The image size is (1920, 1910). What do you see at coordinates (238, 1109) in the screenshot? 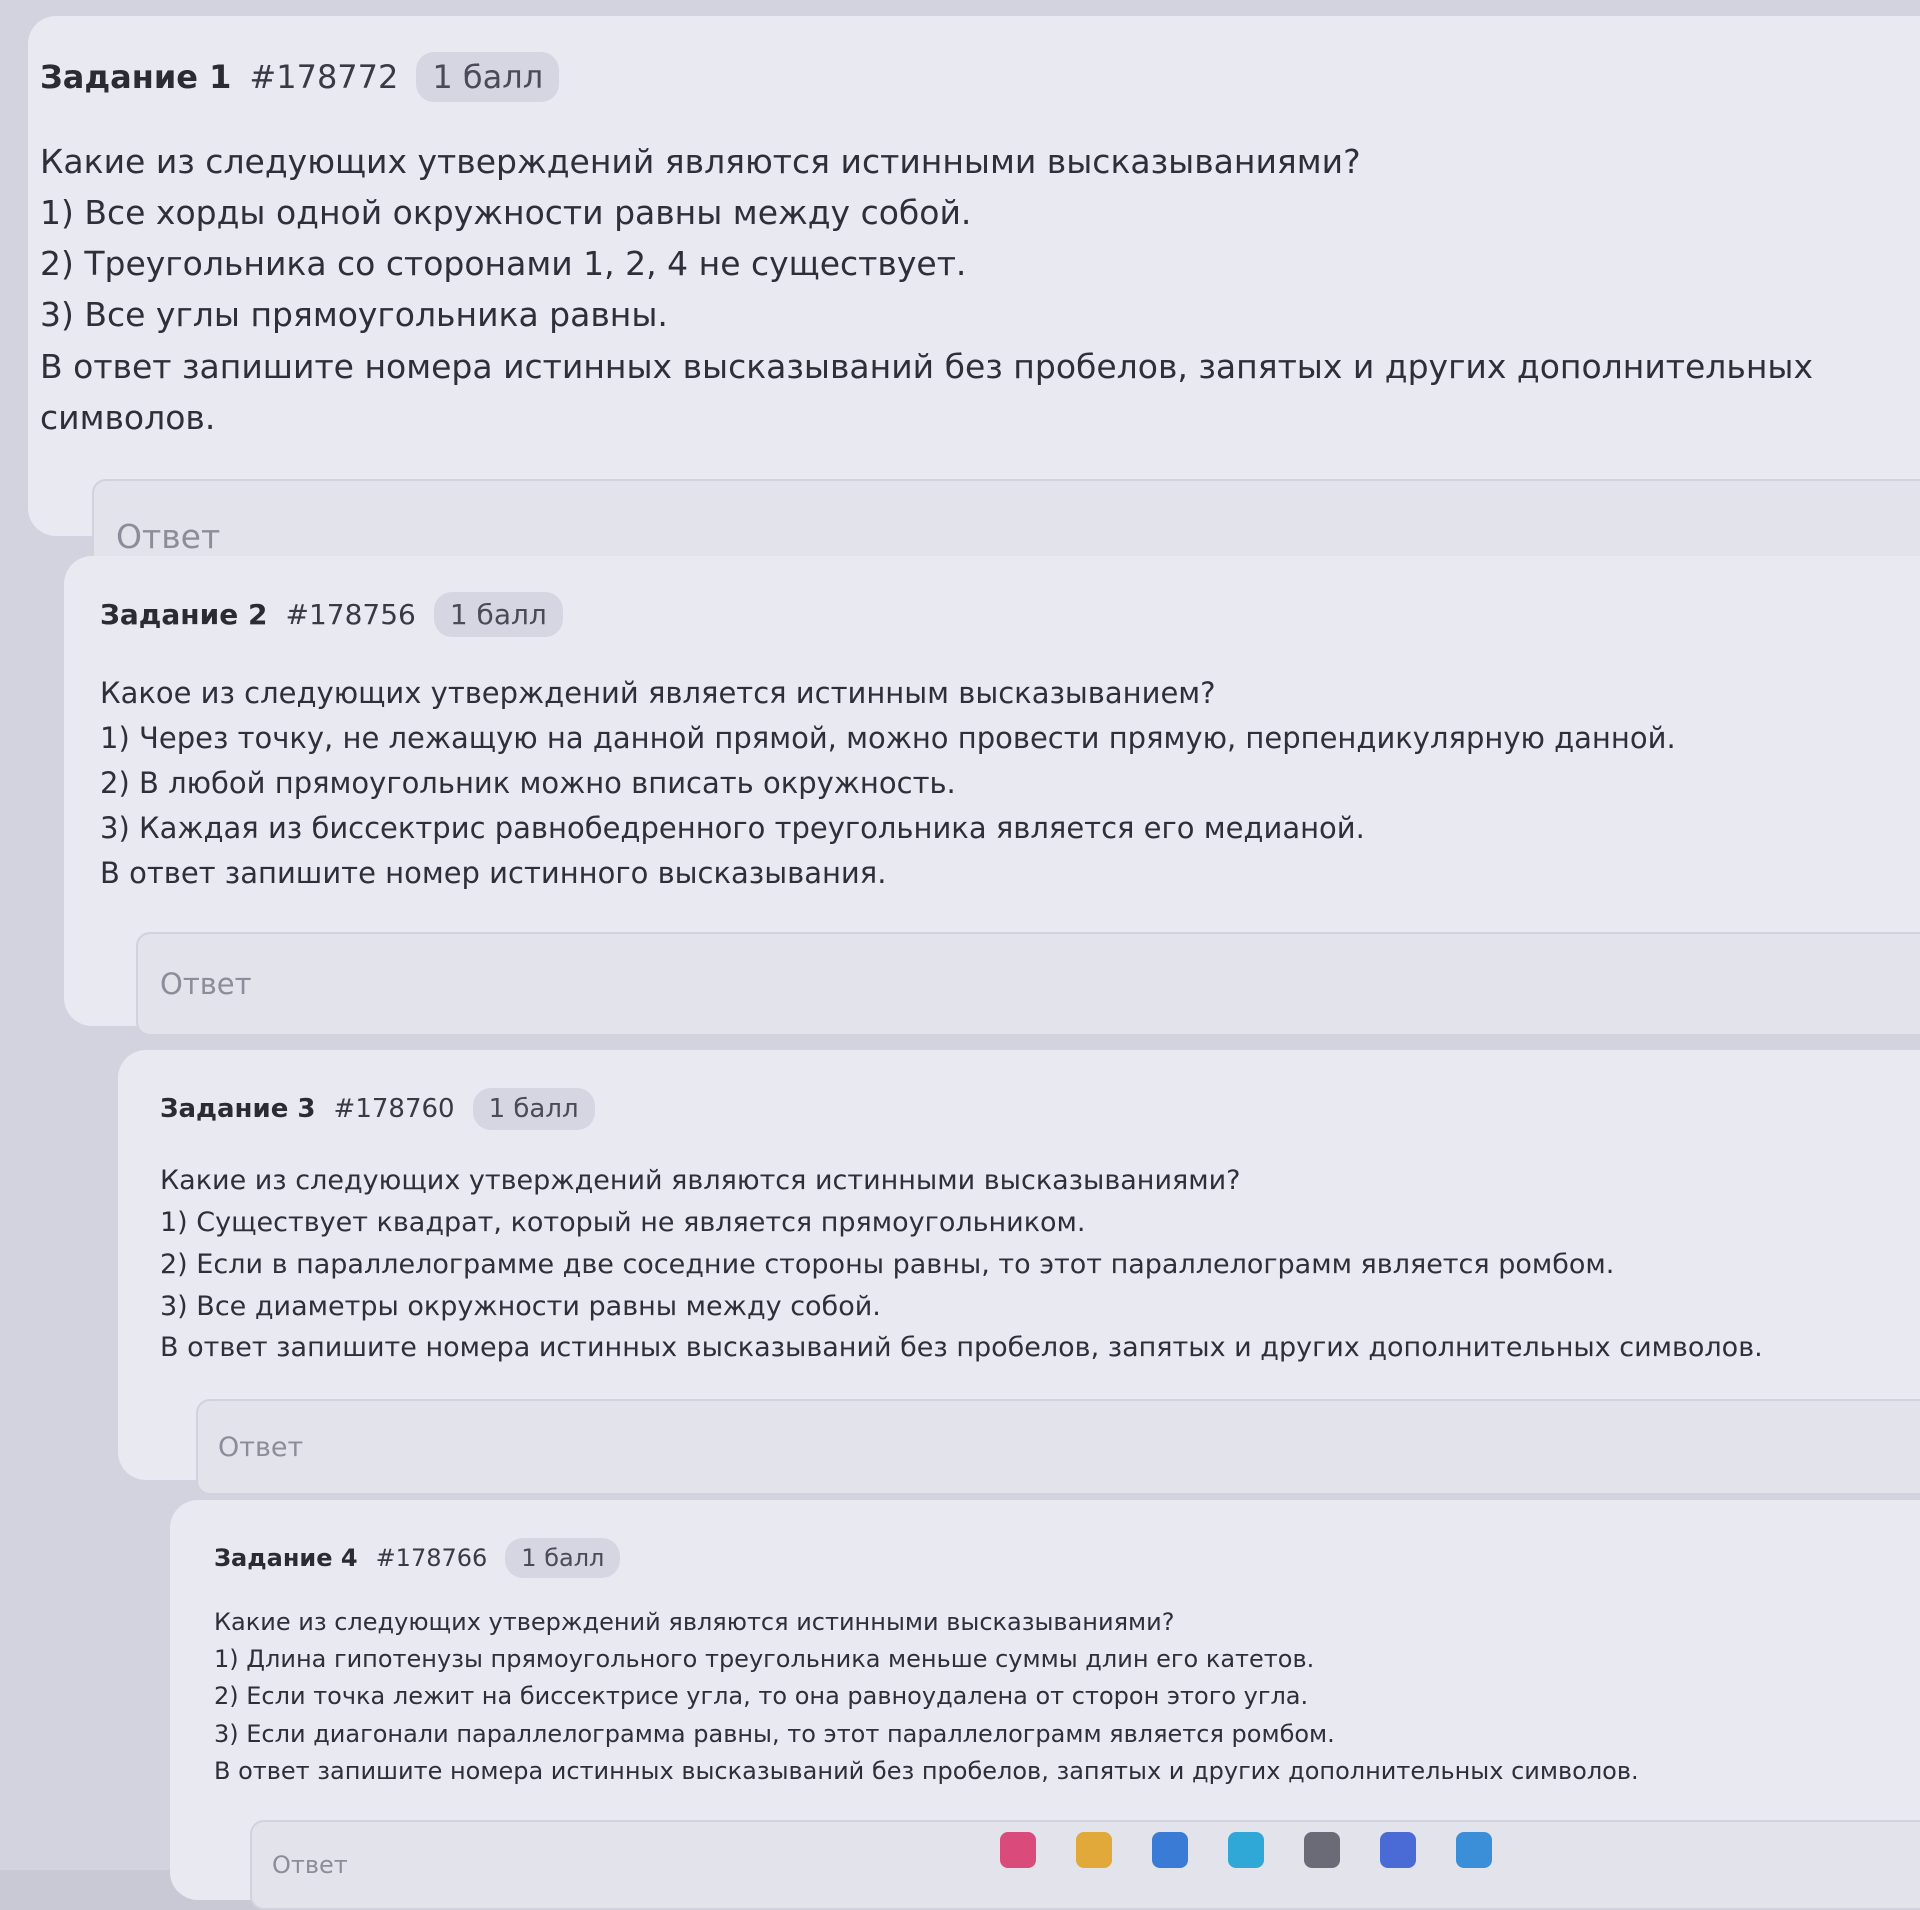
I see `task-title: Задание 3` at bounding box center [238, 1109].